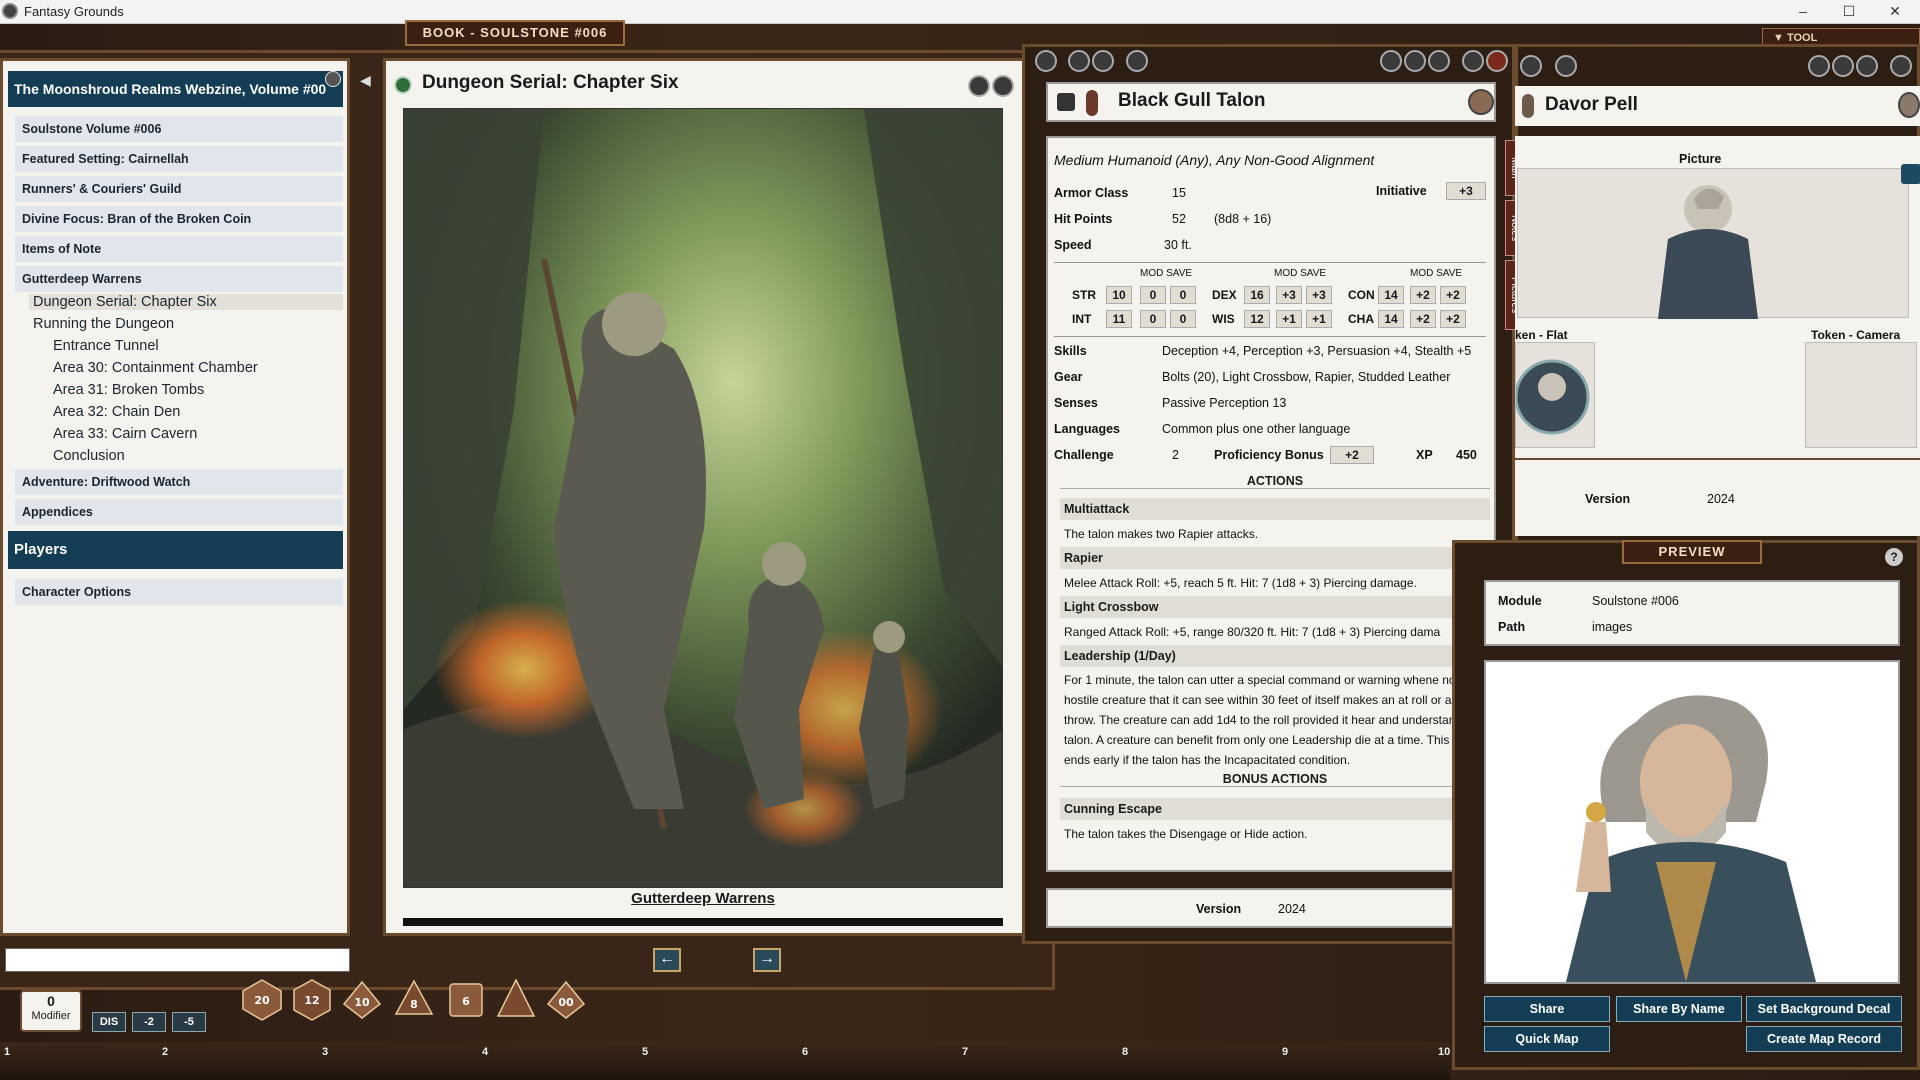  I want to click on action-name: Light Crossbow, so click(1275, 607).